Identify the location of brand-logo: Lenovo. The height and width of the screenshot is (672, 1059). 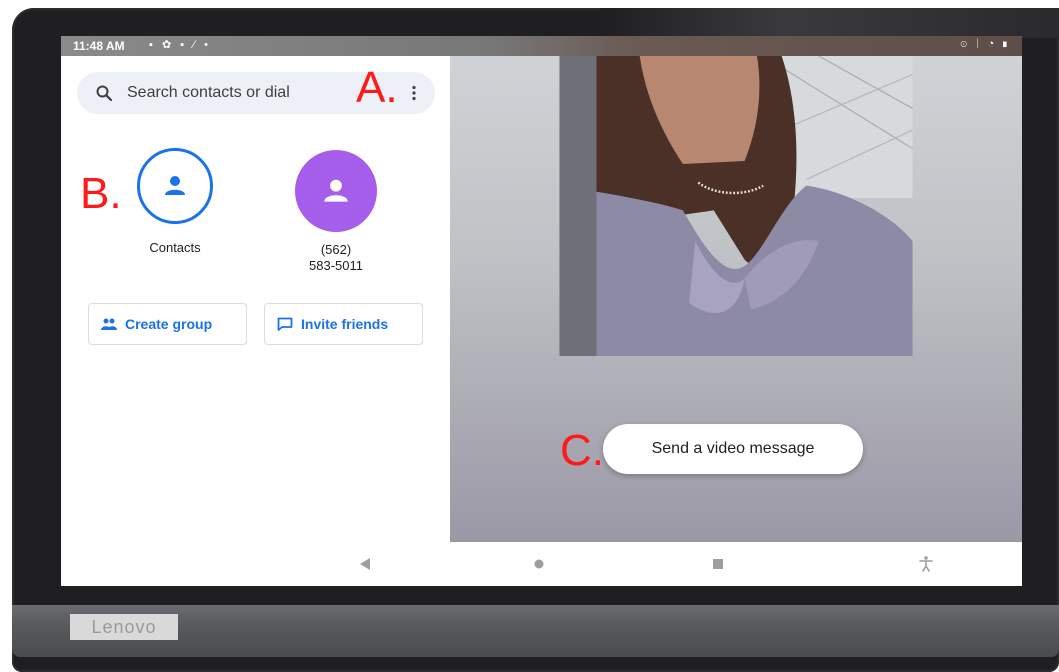
(124, 627).